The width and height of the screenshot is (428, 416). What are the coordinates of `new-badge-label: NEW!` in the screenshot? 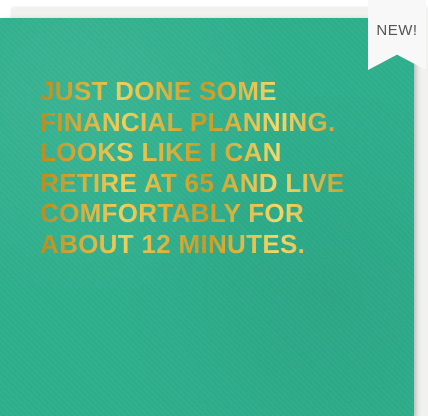 It's located at (397, 30).